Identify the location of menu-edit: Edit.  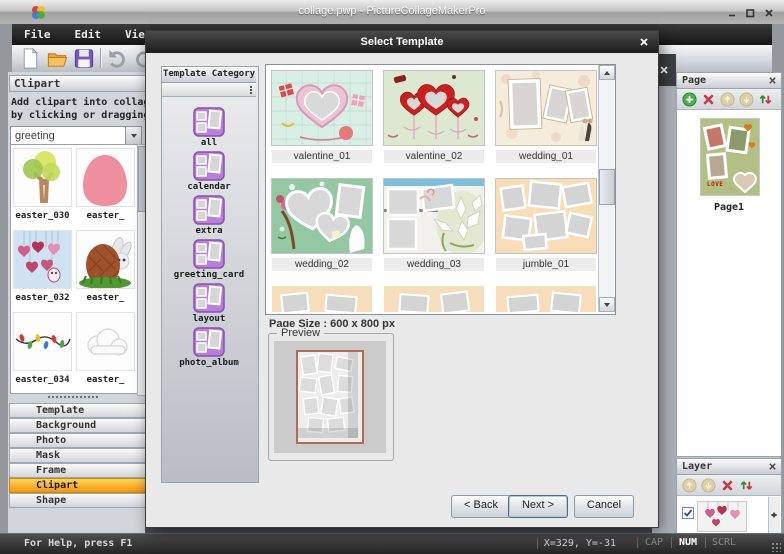
(88, 34).